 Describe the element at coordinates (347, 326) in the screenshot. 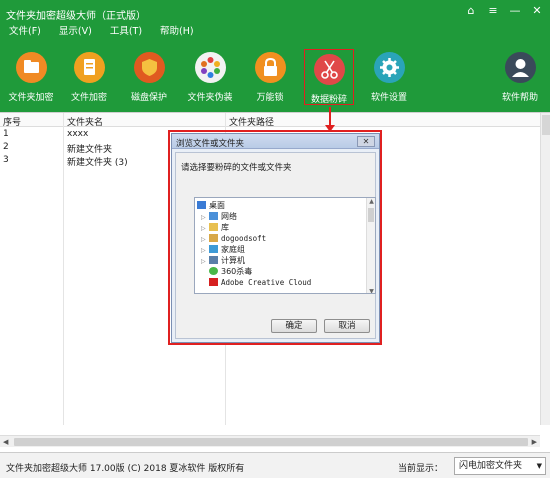

I see `cancel-button: 取消` at that location.